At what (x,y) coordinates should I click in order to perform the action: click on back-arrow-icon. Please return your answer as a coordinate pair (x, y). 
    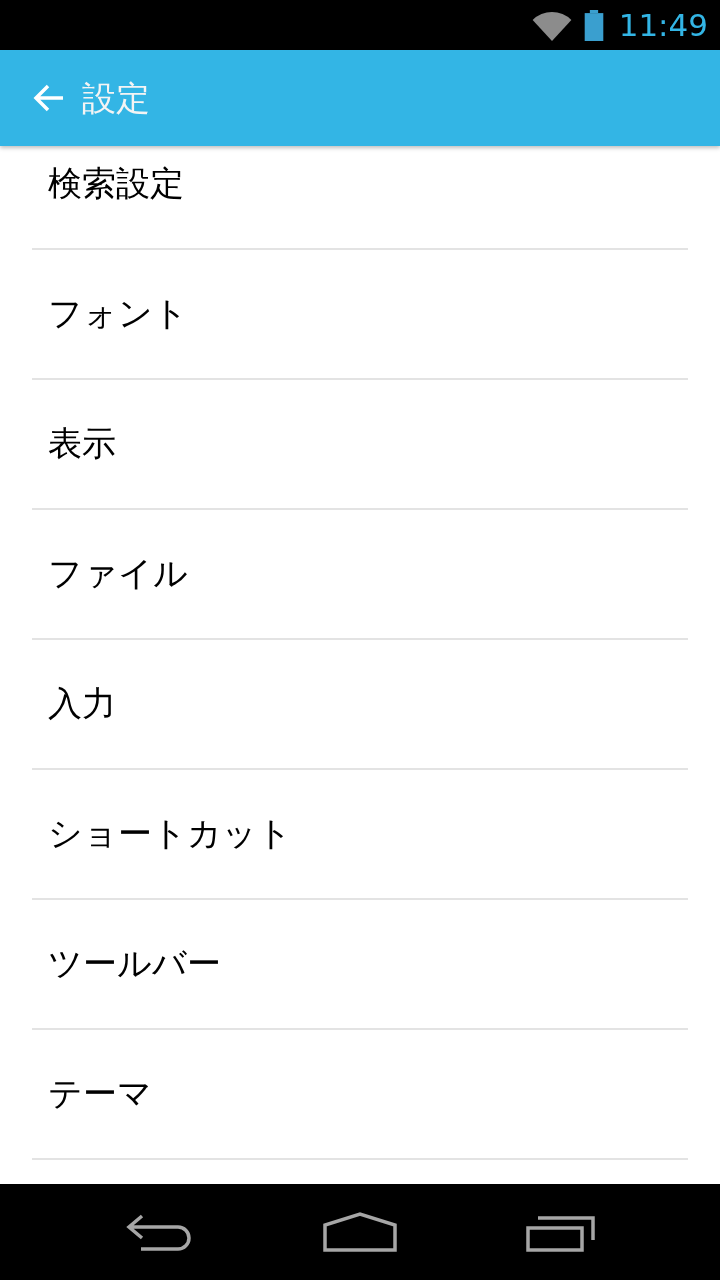
    Looking at the image, I should click on (49, 98).